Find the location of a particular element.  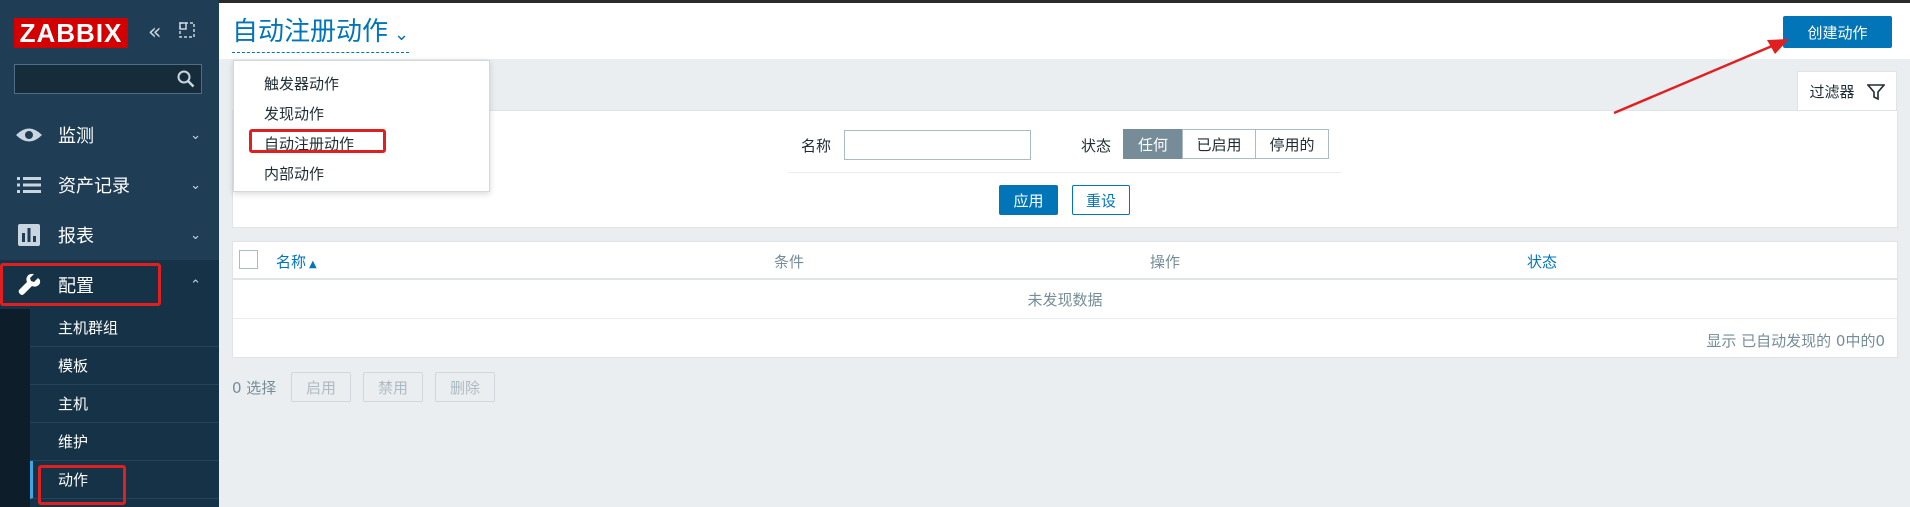

dropdown-item-discovery-actions: 发现动作 is located at coordinates (294, 113).